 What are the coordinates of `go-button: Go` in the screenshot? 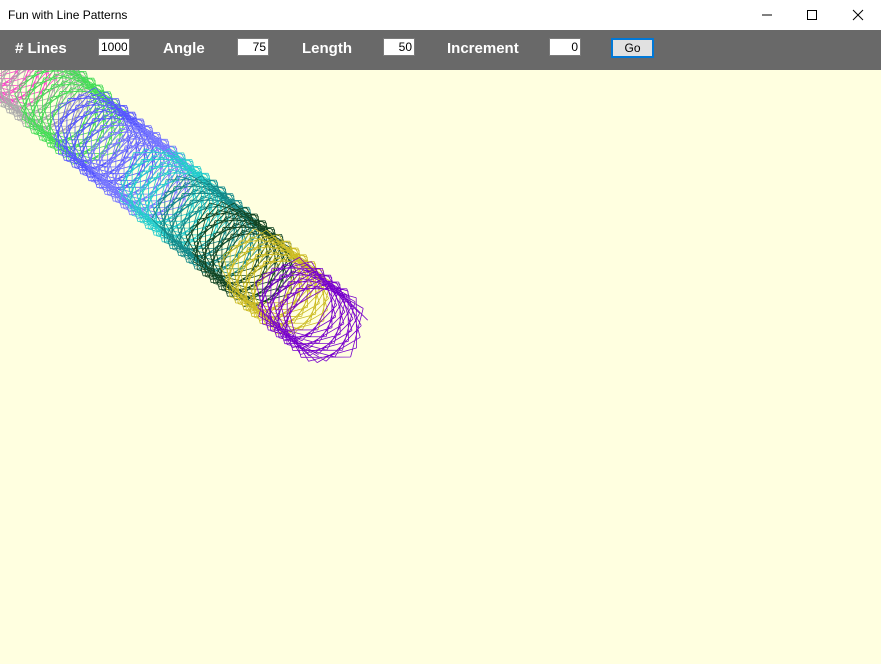 It's located at (632, 48).